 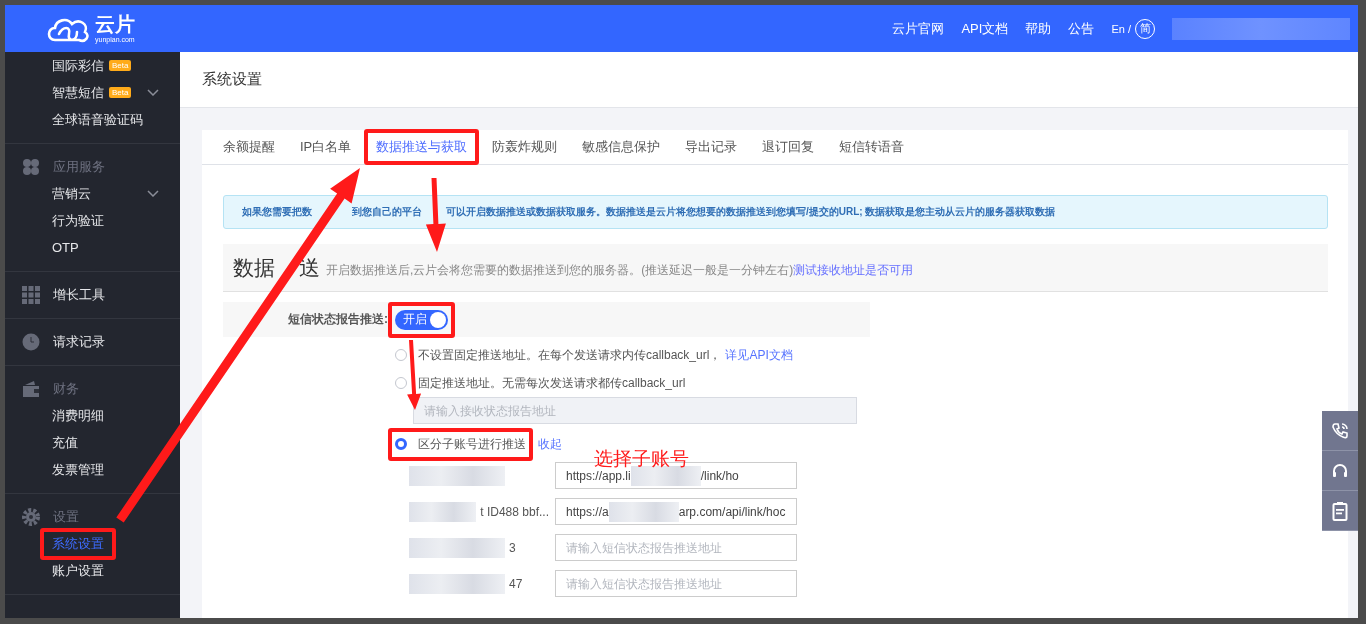 I want to click on tab: 防轰炸规则, so click(x=525, y=147).